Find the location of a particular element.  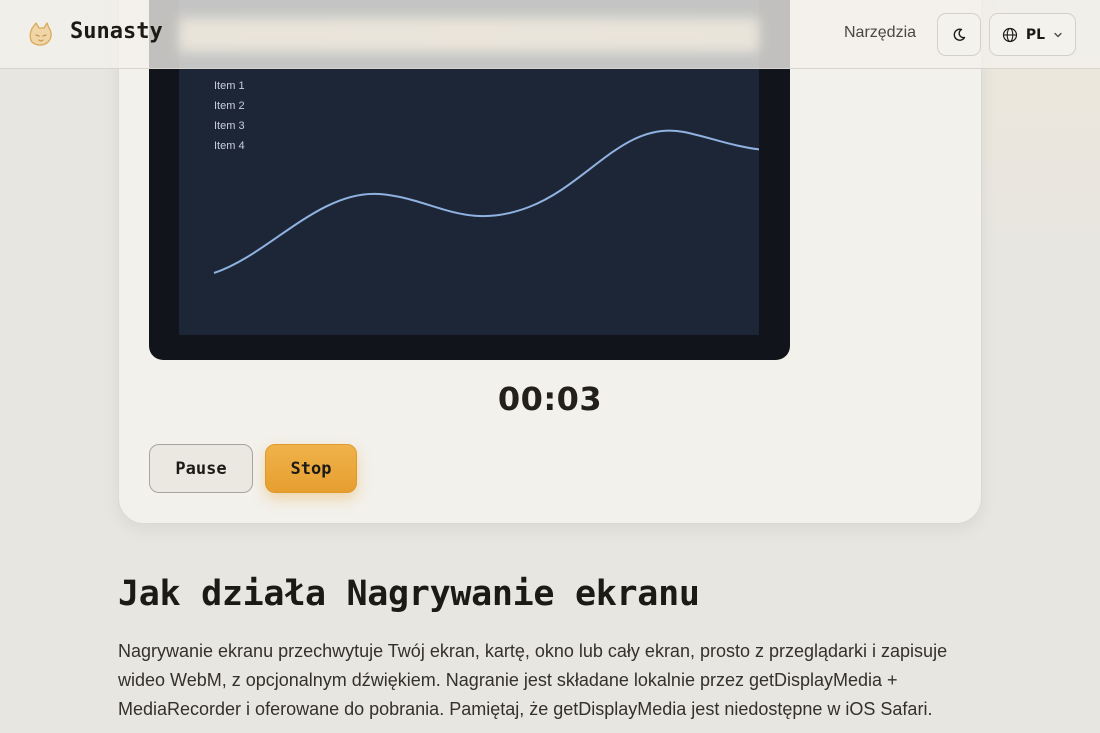

cat-logo-icon is located at coordinates (41, 34).